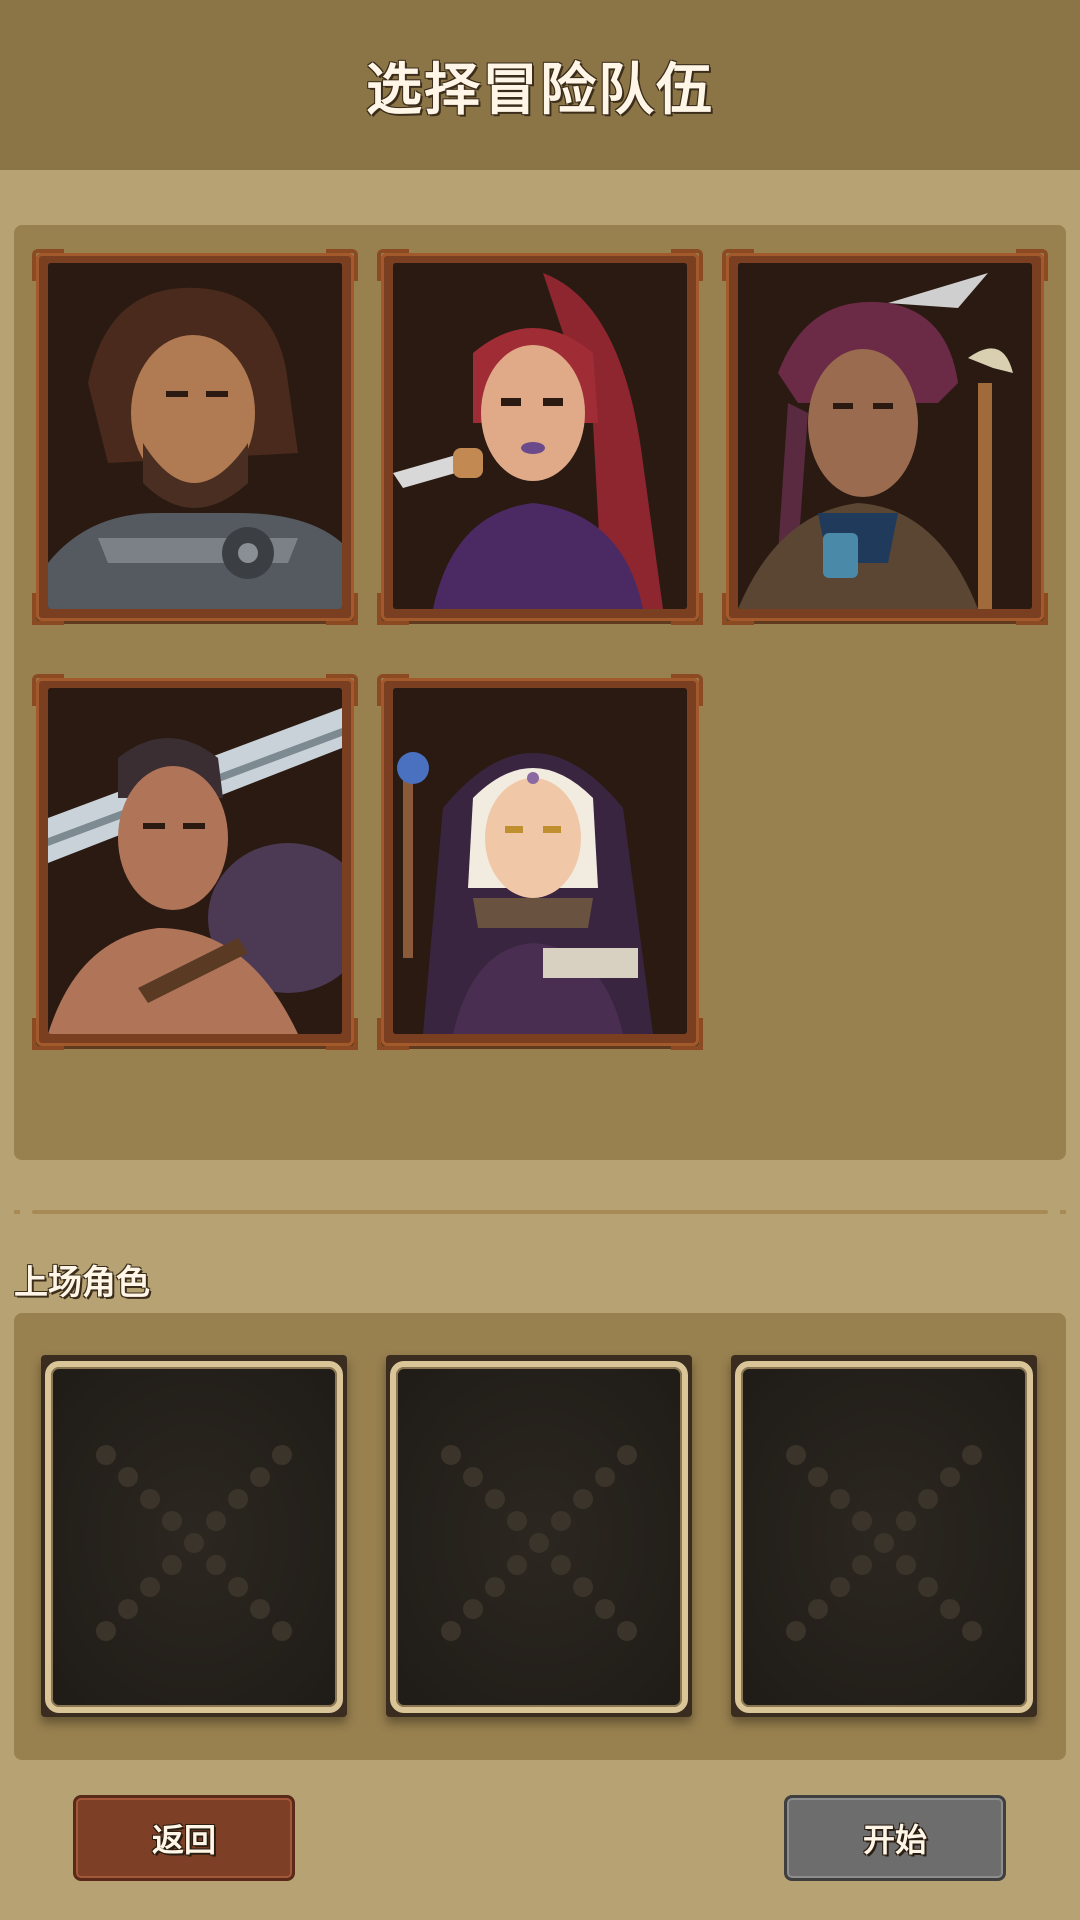  I want to click on hero-card-cleric, so click(540, 862).